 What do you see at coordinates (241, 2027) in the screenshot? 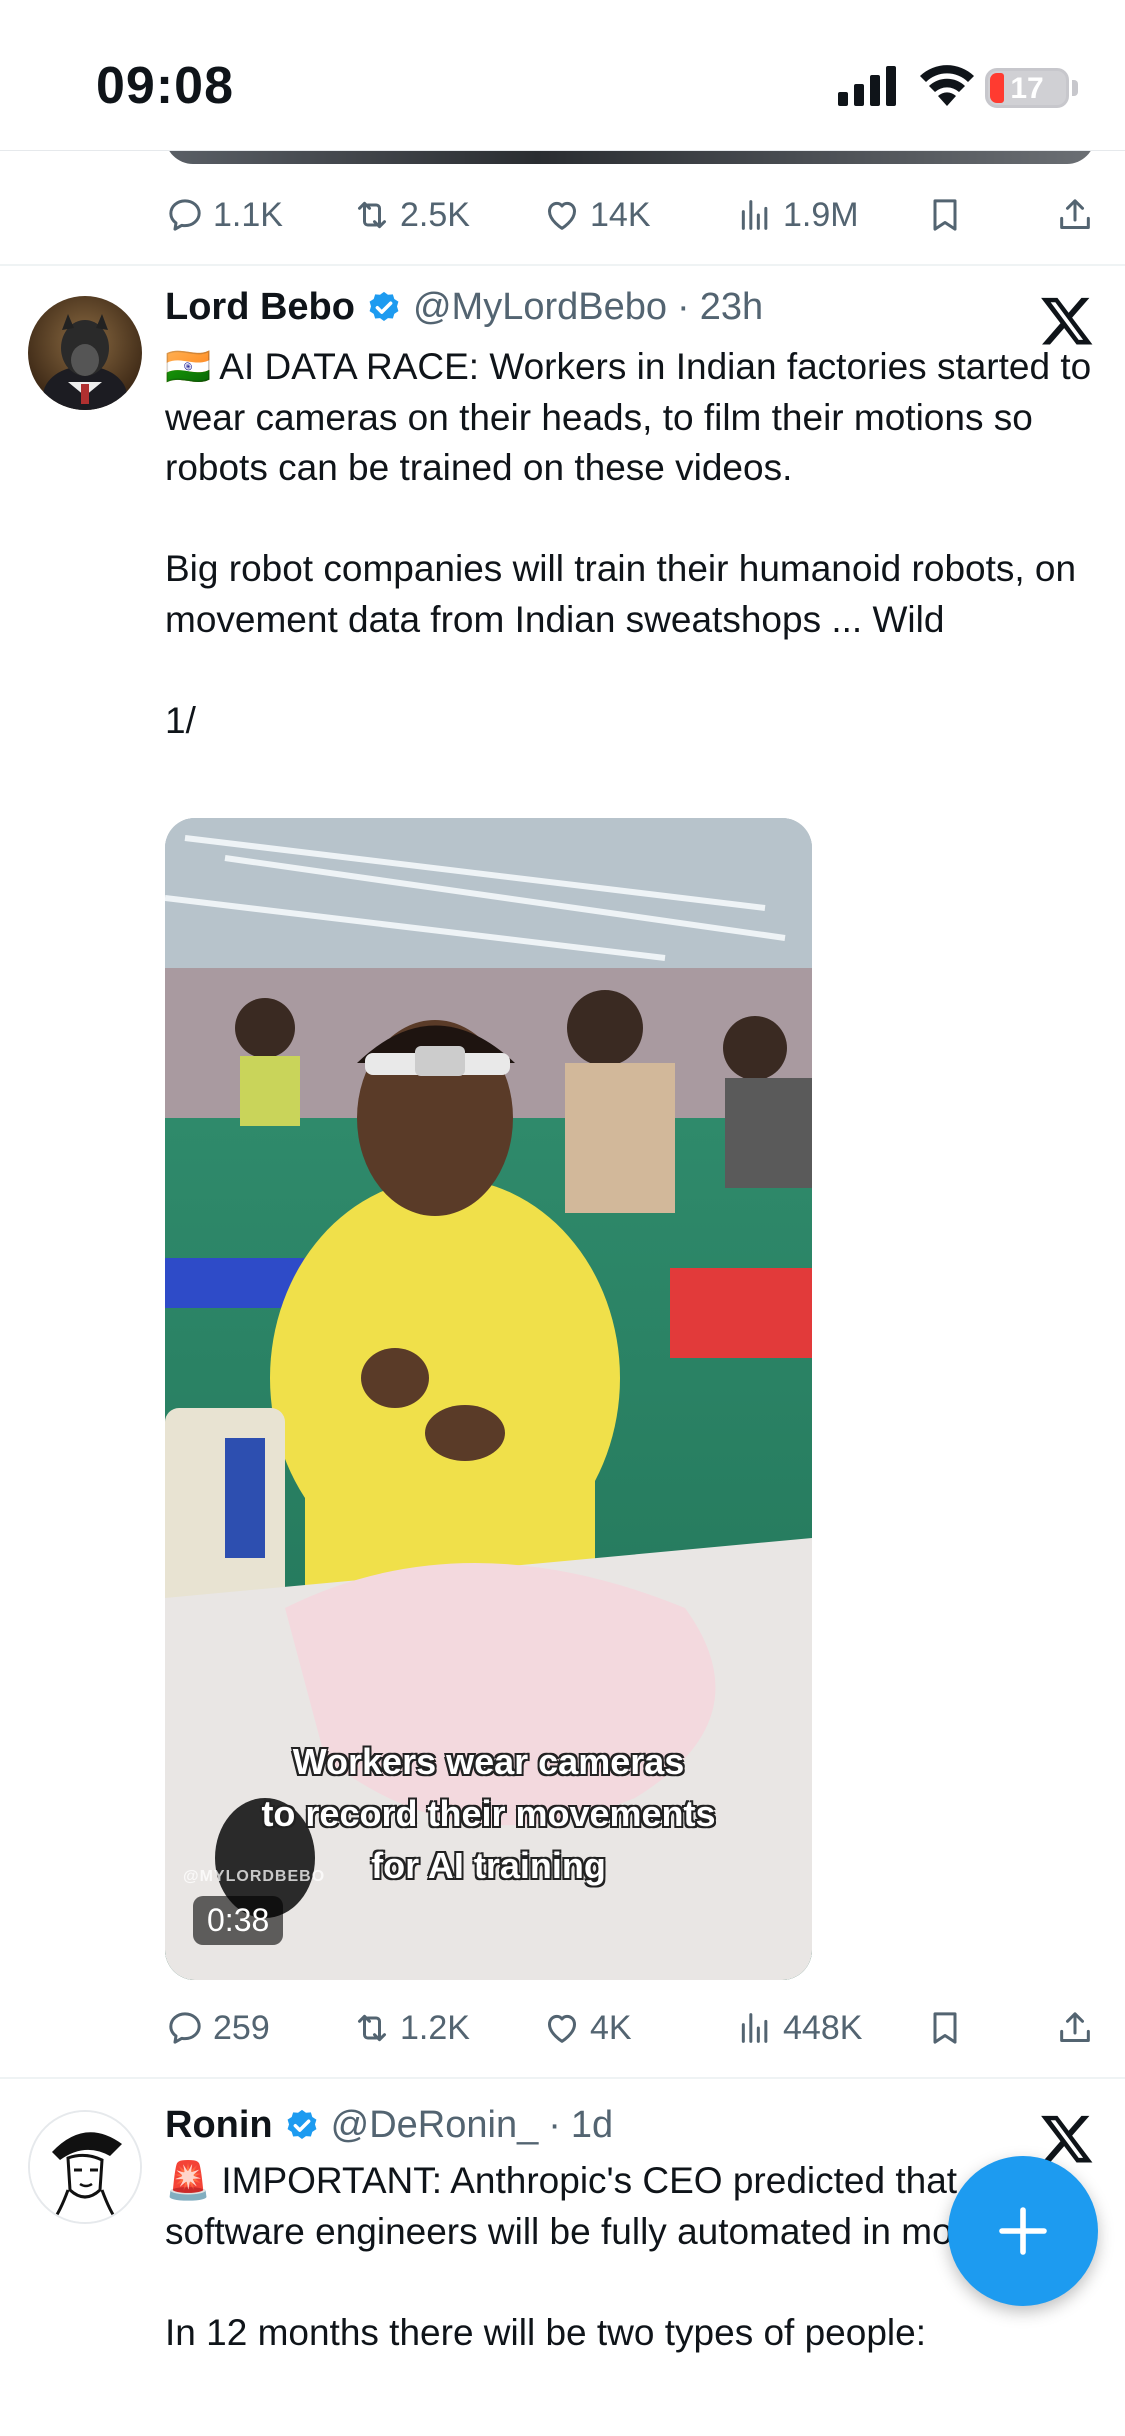
I see `reply-count: 259` at bounding box center [241, 2027].